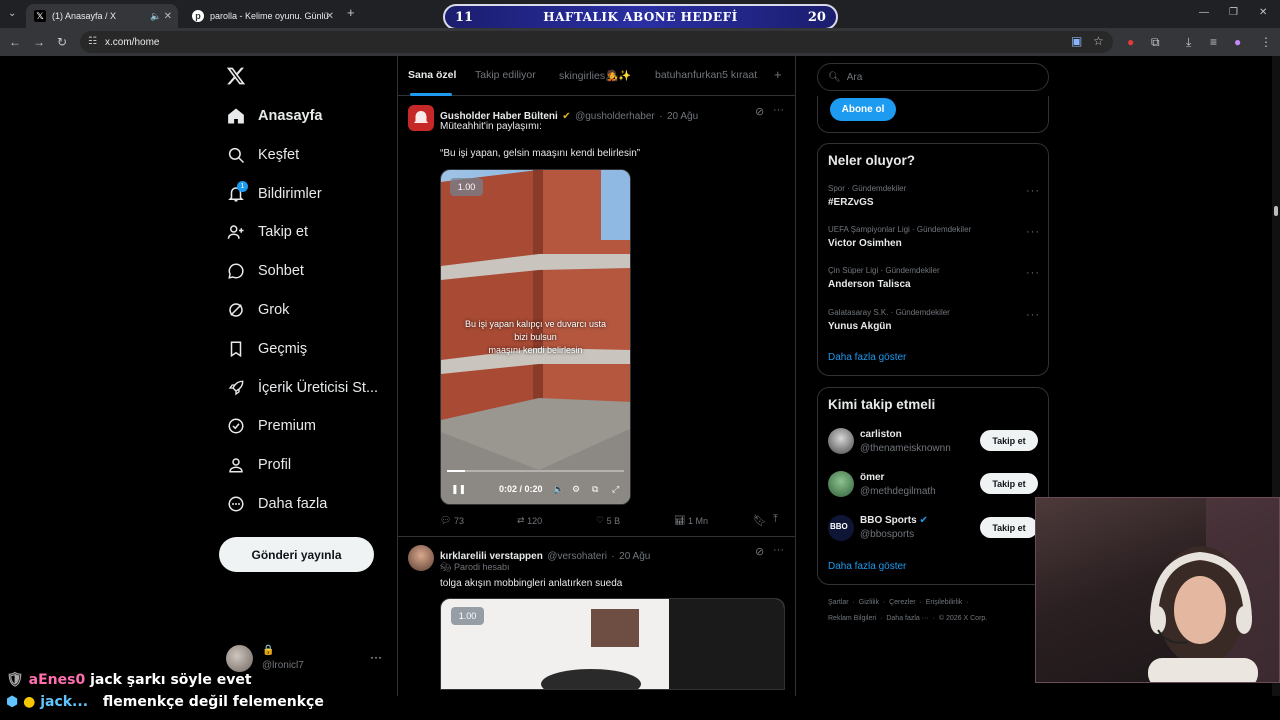  I want to click on volume-icon: 🔈, so click(558, 489).